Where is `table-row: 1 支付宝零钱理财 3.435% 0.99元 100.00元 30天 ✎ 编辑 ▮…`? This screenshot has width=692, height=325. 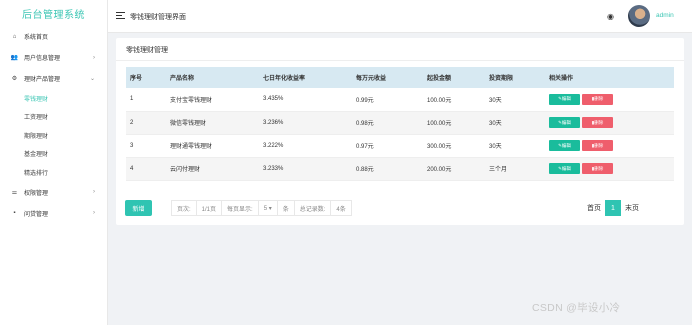
table-row: 1 支付宝零钱理财 3.435% 0.99元 100.00元 30天 ✎ 编辑 ▮… is located at coordinates (400, 100).